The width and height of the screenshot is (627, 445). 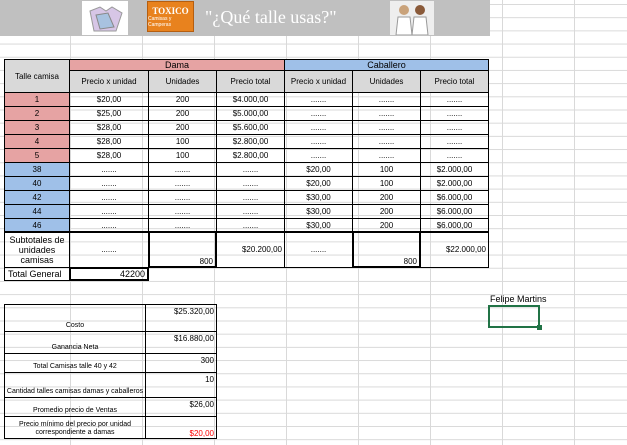 I want to click on author-name: Felipe Martins, so click(x=518, y=299).